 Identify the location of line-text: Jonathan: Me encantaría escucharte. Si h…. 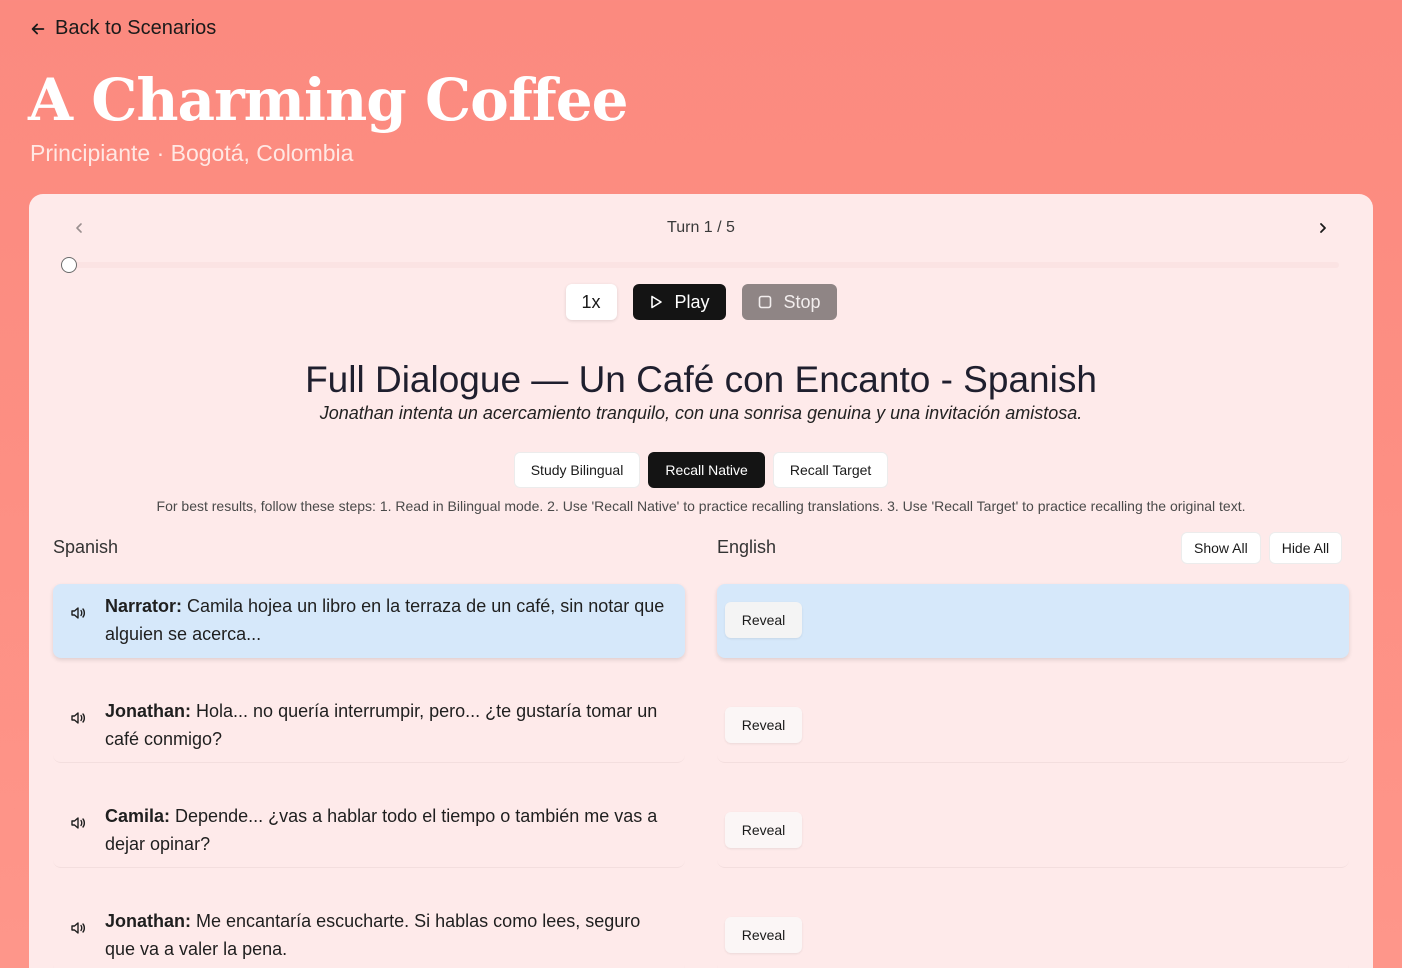
(390, 935).